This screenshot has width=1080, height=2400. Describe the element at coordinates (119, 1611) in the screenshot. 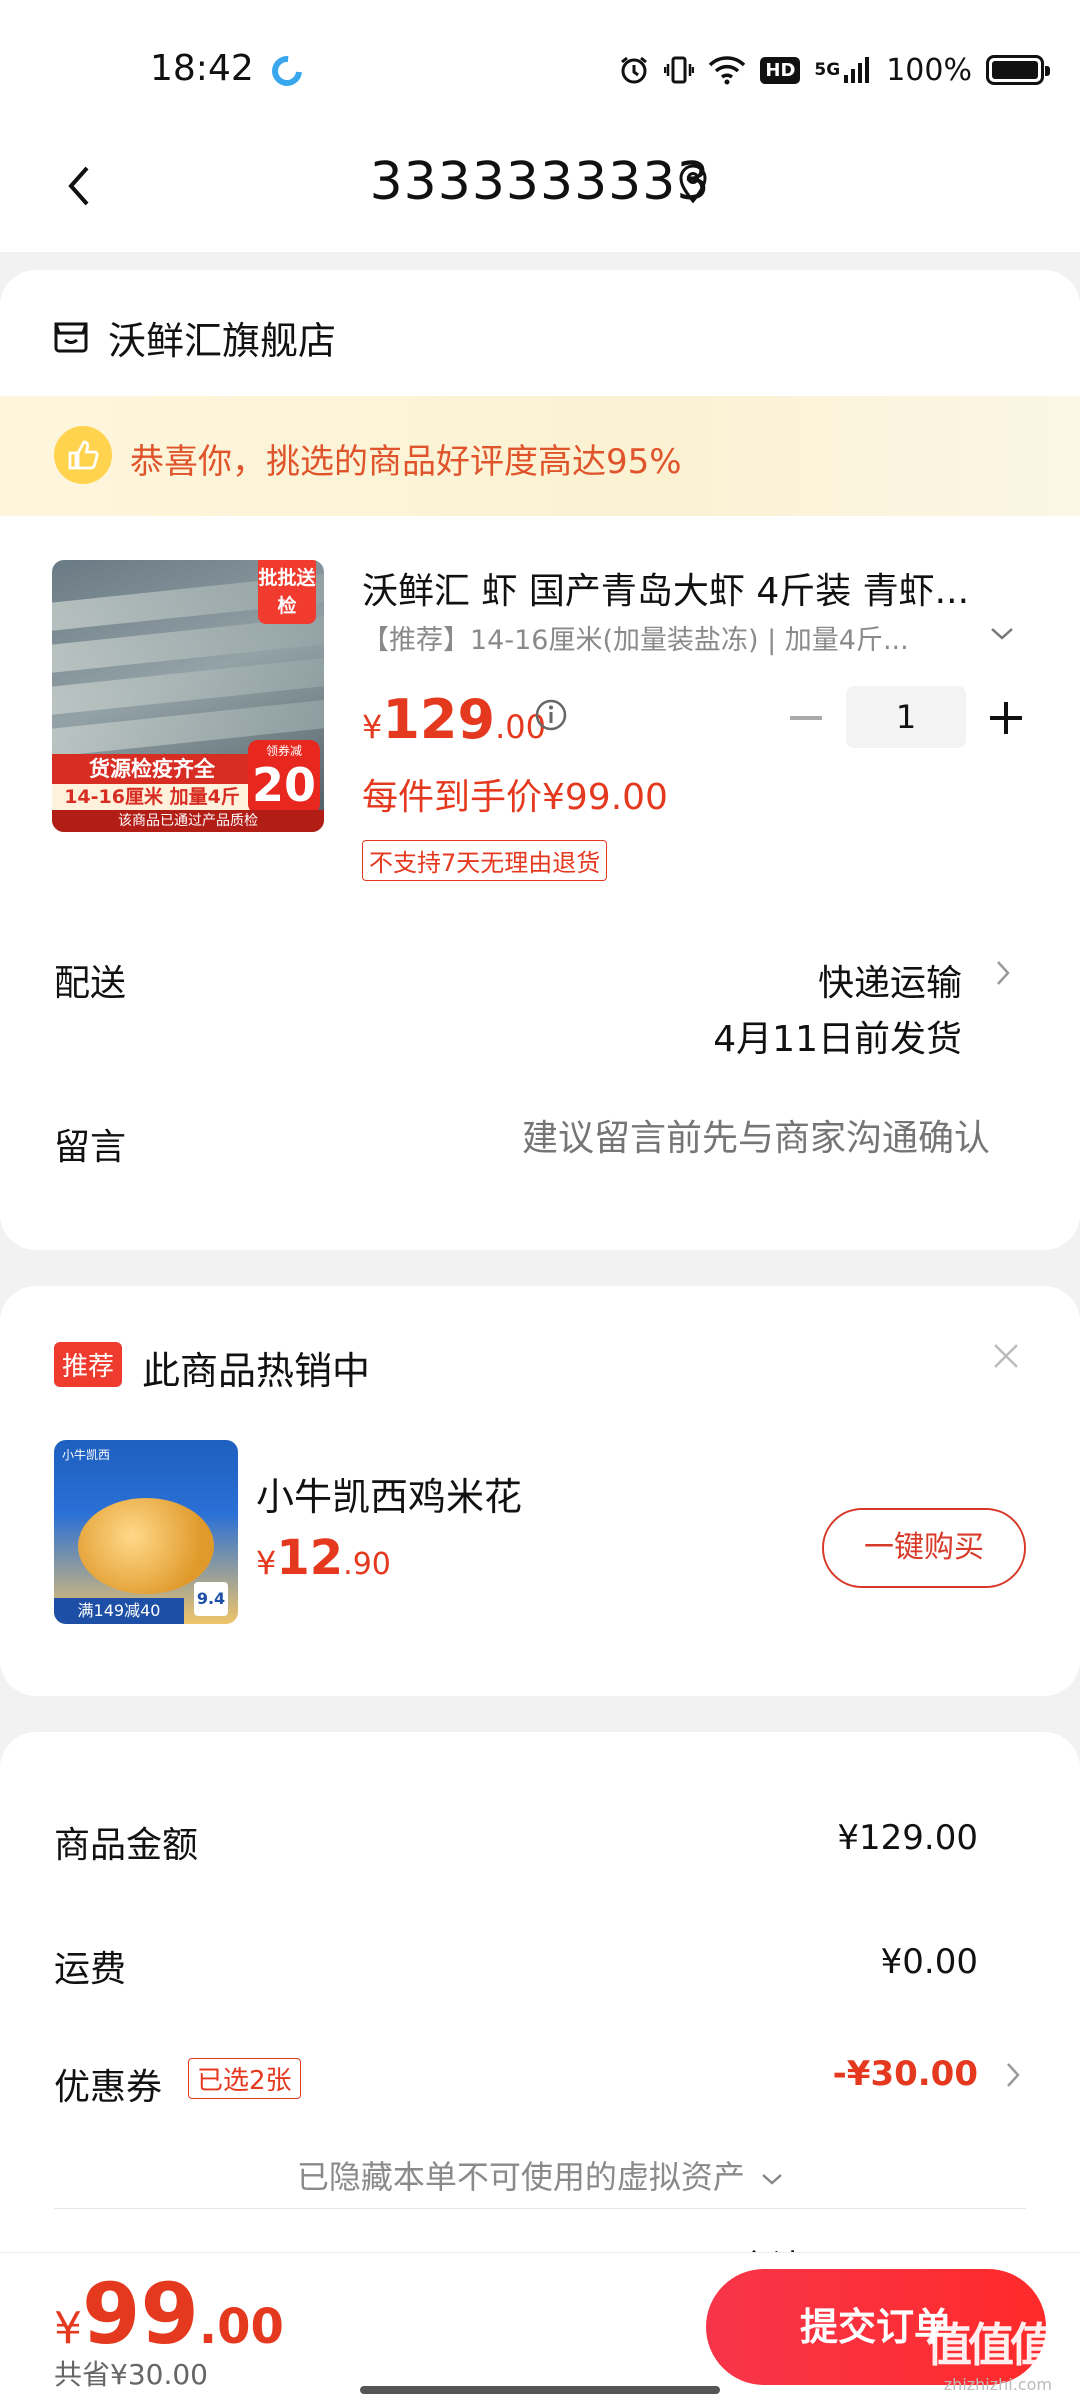

I see `recommend-image-discount: 满149减40` at that location.